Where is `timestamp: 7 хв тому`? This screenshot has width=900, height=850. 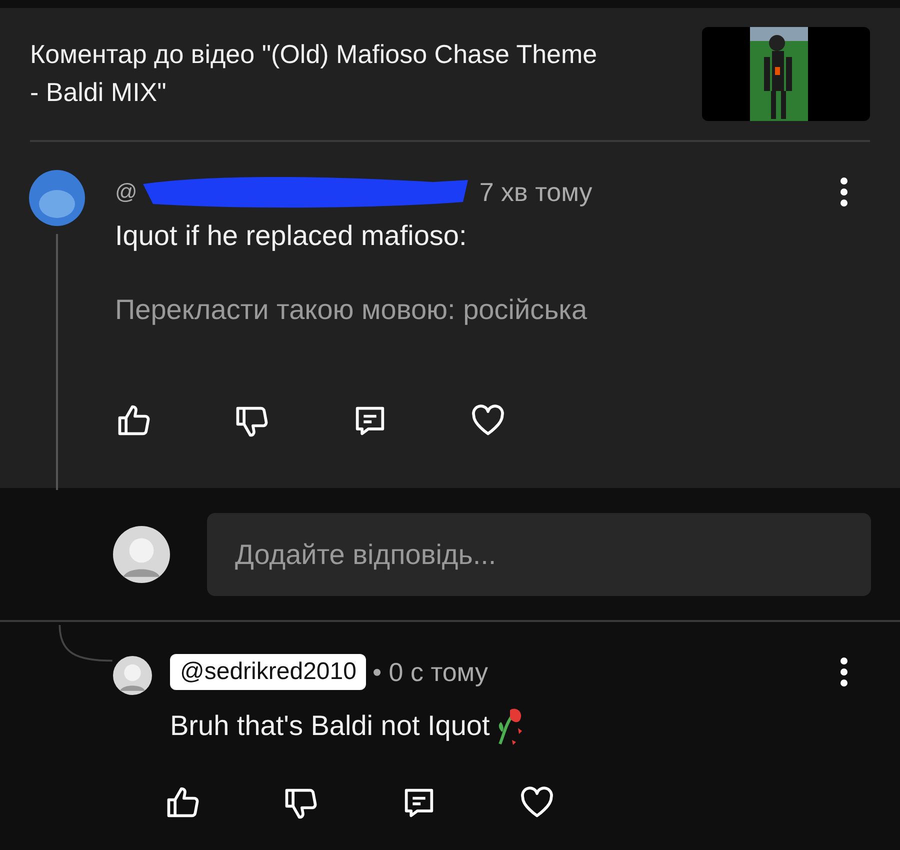
timestamp: 7 хв тому is located at coordinates (535, 192).